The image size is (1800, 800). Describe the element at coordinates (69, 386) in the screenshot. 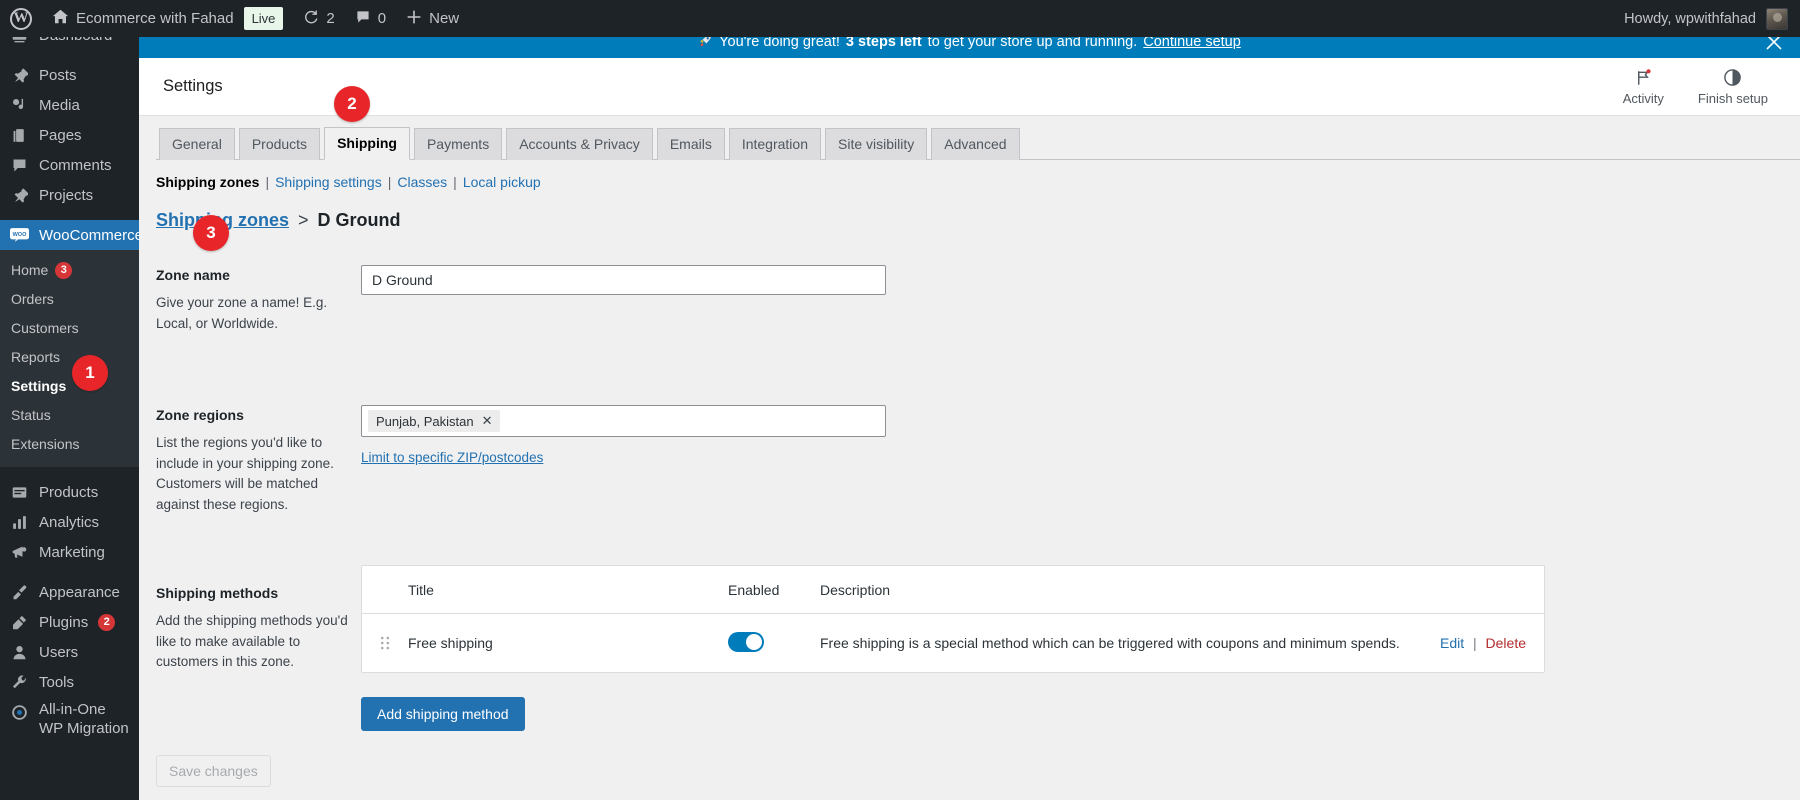

I see `submenu-item-settings: Settings` at that location.